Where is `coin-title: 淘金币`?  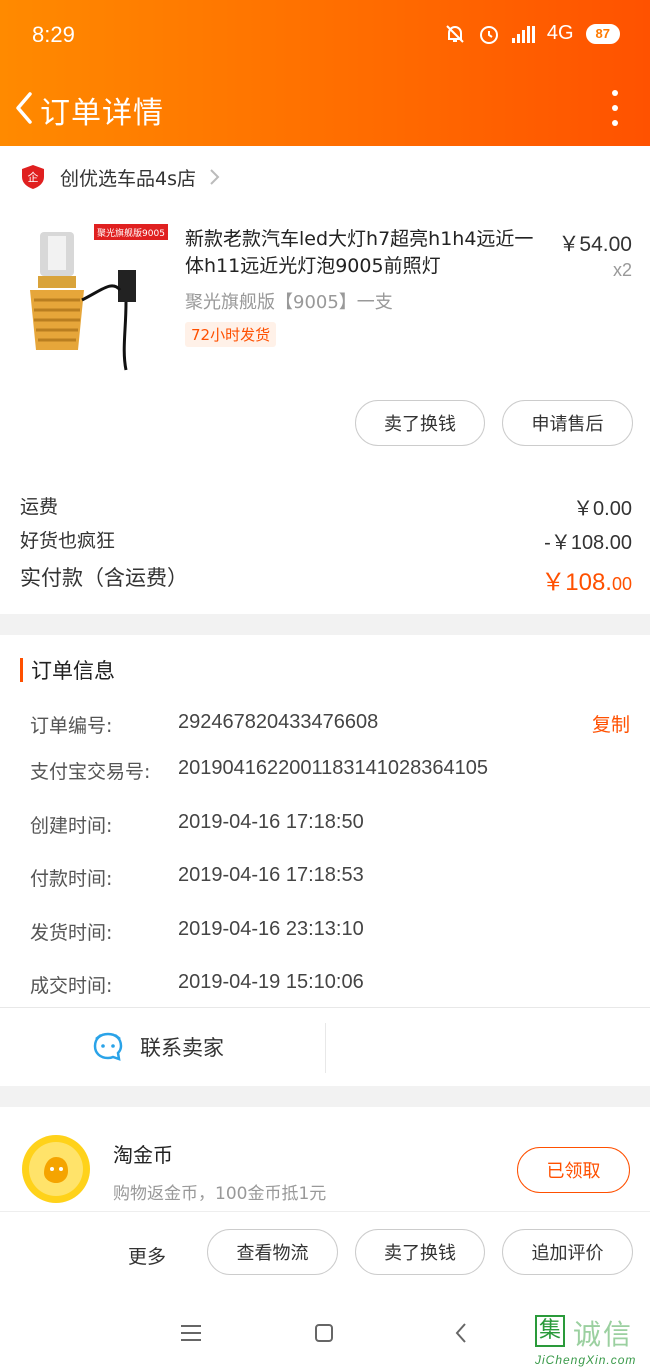
coin-title: 淘金币 is located at coordinates (143, 1155).